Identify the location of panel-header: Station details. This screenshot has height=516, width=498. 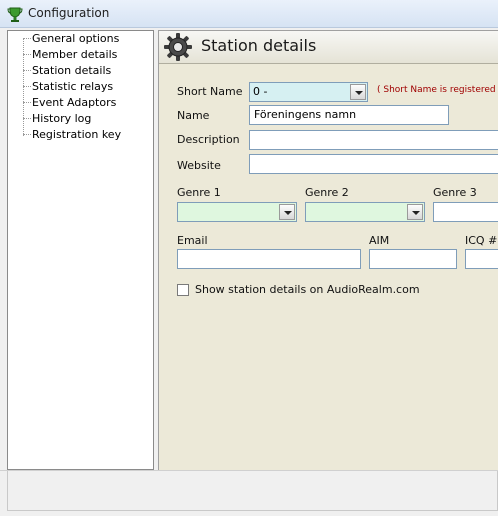
(328, 47).